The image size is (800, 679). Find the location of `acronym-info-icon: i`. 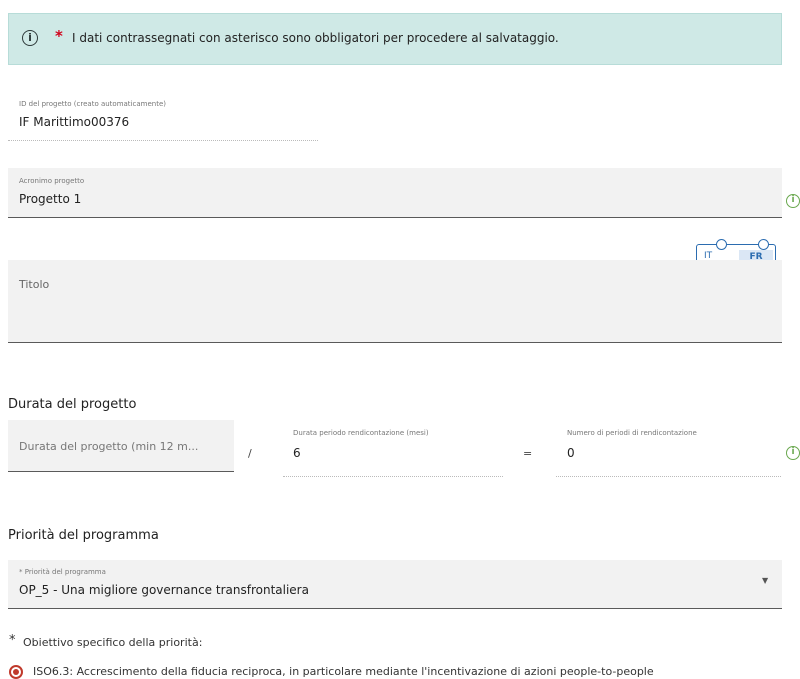

acronym-info-icon: i is located at coordinates (793, 201).